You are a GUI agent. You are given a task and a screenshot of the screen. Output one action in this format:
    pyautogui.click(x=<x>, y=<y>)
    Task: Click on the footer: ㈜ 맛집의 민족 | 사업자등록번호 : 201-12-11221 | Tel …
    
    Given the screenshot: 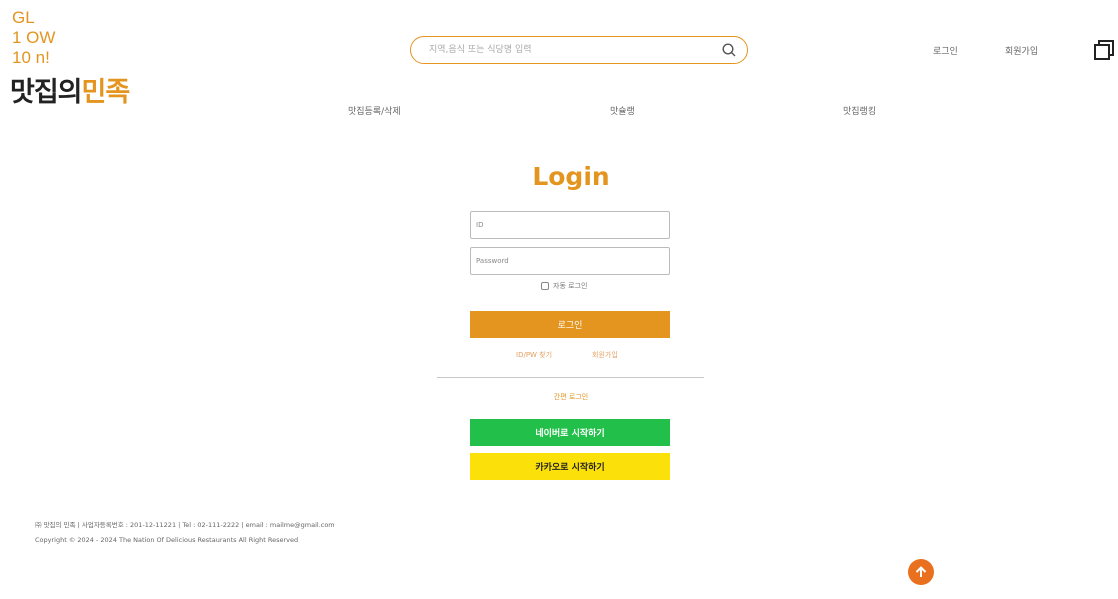 What is the action you would take?
    pyautogui.click(x=185, y=533)
    